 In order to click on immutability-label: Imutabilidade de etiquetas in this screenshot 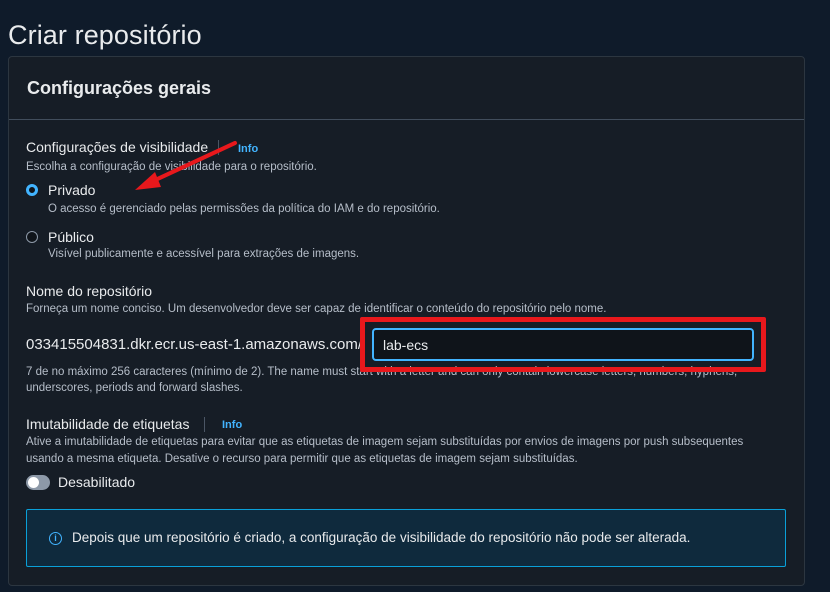, I will do `click(108, 424)`.